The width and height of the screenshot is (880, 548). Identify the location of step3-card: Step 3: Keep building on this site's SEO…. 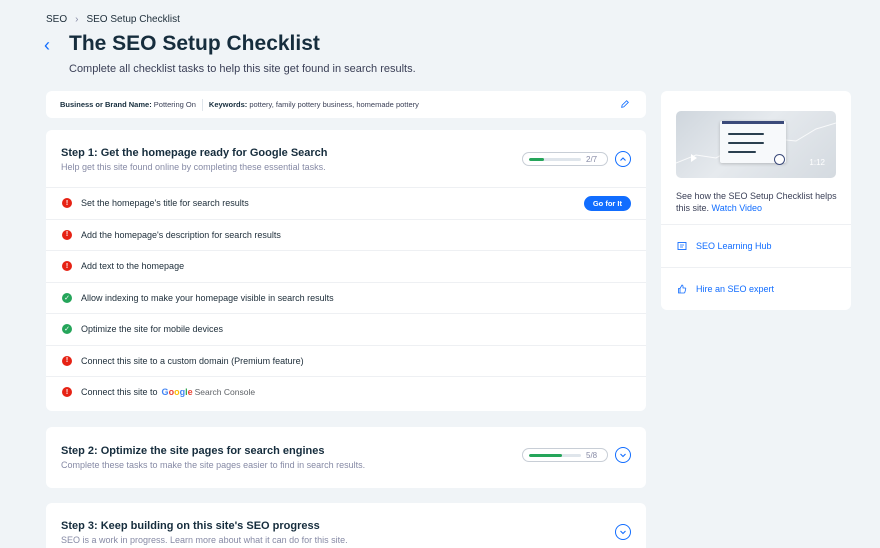
(346, 525).